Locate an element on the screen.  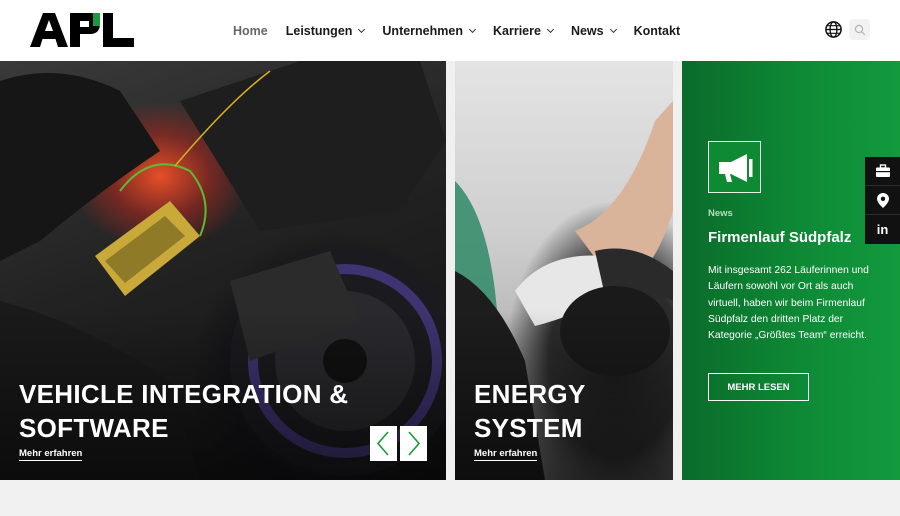
search-icon is located at coordinates (859, 29).